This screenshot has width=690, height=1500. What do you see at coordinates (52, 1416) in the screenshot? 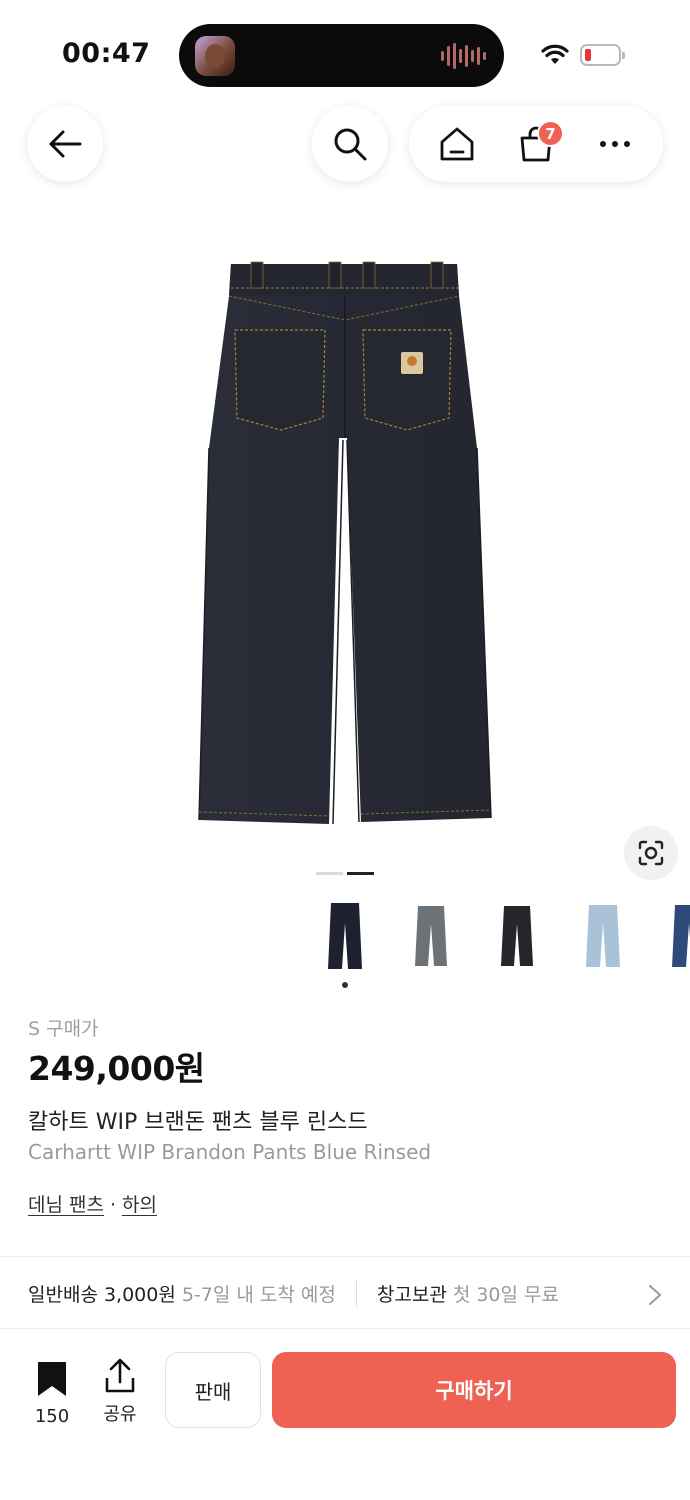
I see `bookmark-count: 150` at bounding box center [52, 1416].